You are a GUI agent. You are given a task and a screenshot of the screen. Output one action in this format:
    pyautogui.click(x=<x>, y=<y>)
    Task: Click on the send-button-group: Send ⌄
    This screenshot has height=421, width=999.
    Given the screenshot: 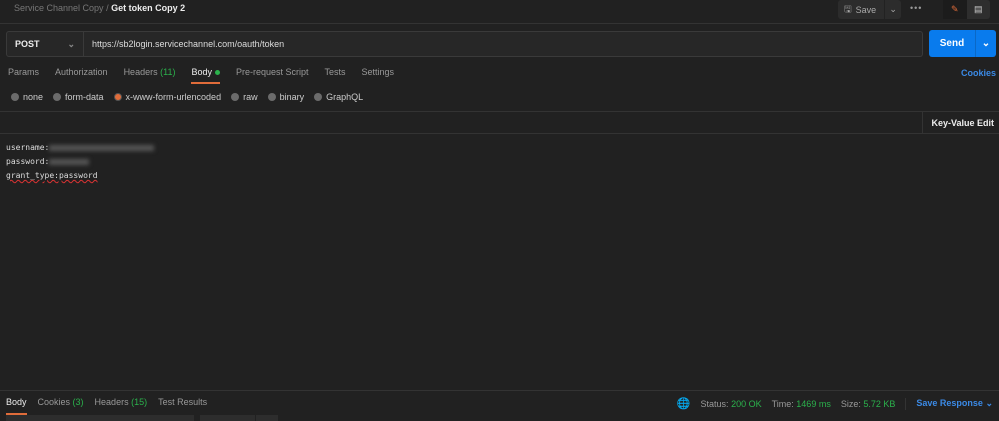 What is the action you would take?
    pyautogui.click(x=962, y=43)
    